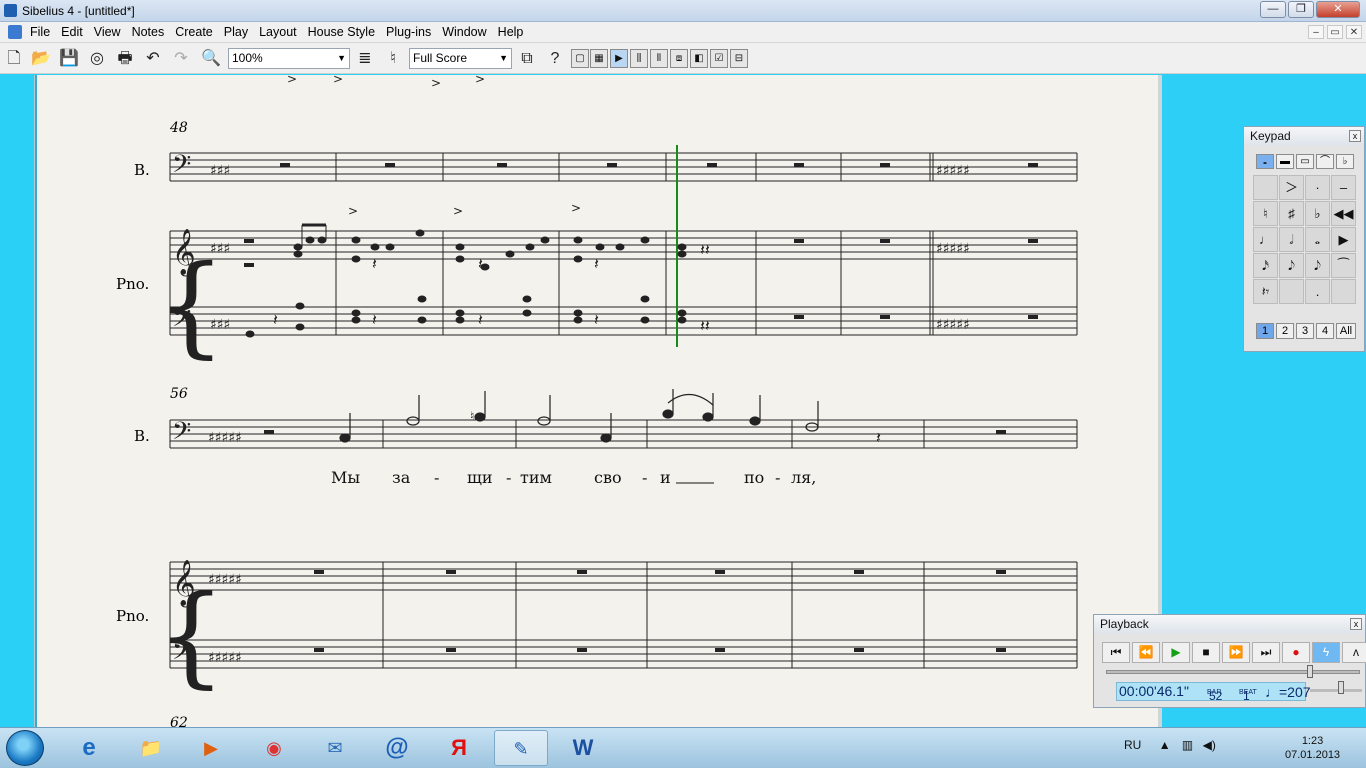  What do you see at coordinates (89, 748) in the screenshot?
I see `taskbar-app-internet-explorer: e` at bounding box center [89, 748].